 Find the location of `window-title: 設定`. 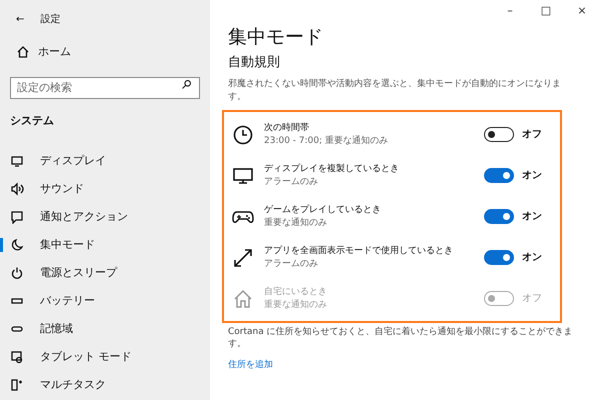

window-title: 設定 is located at coordinates (50, 19).